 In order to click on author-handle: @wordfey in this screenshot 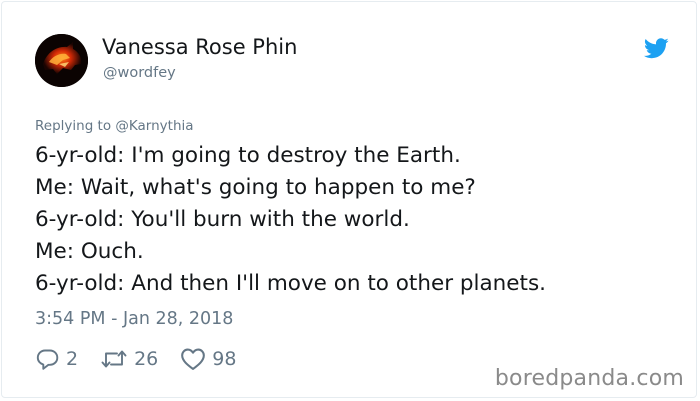, I will do `click(139, 73)`.